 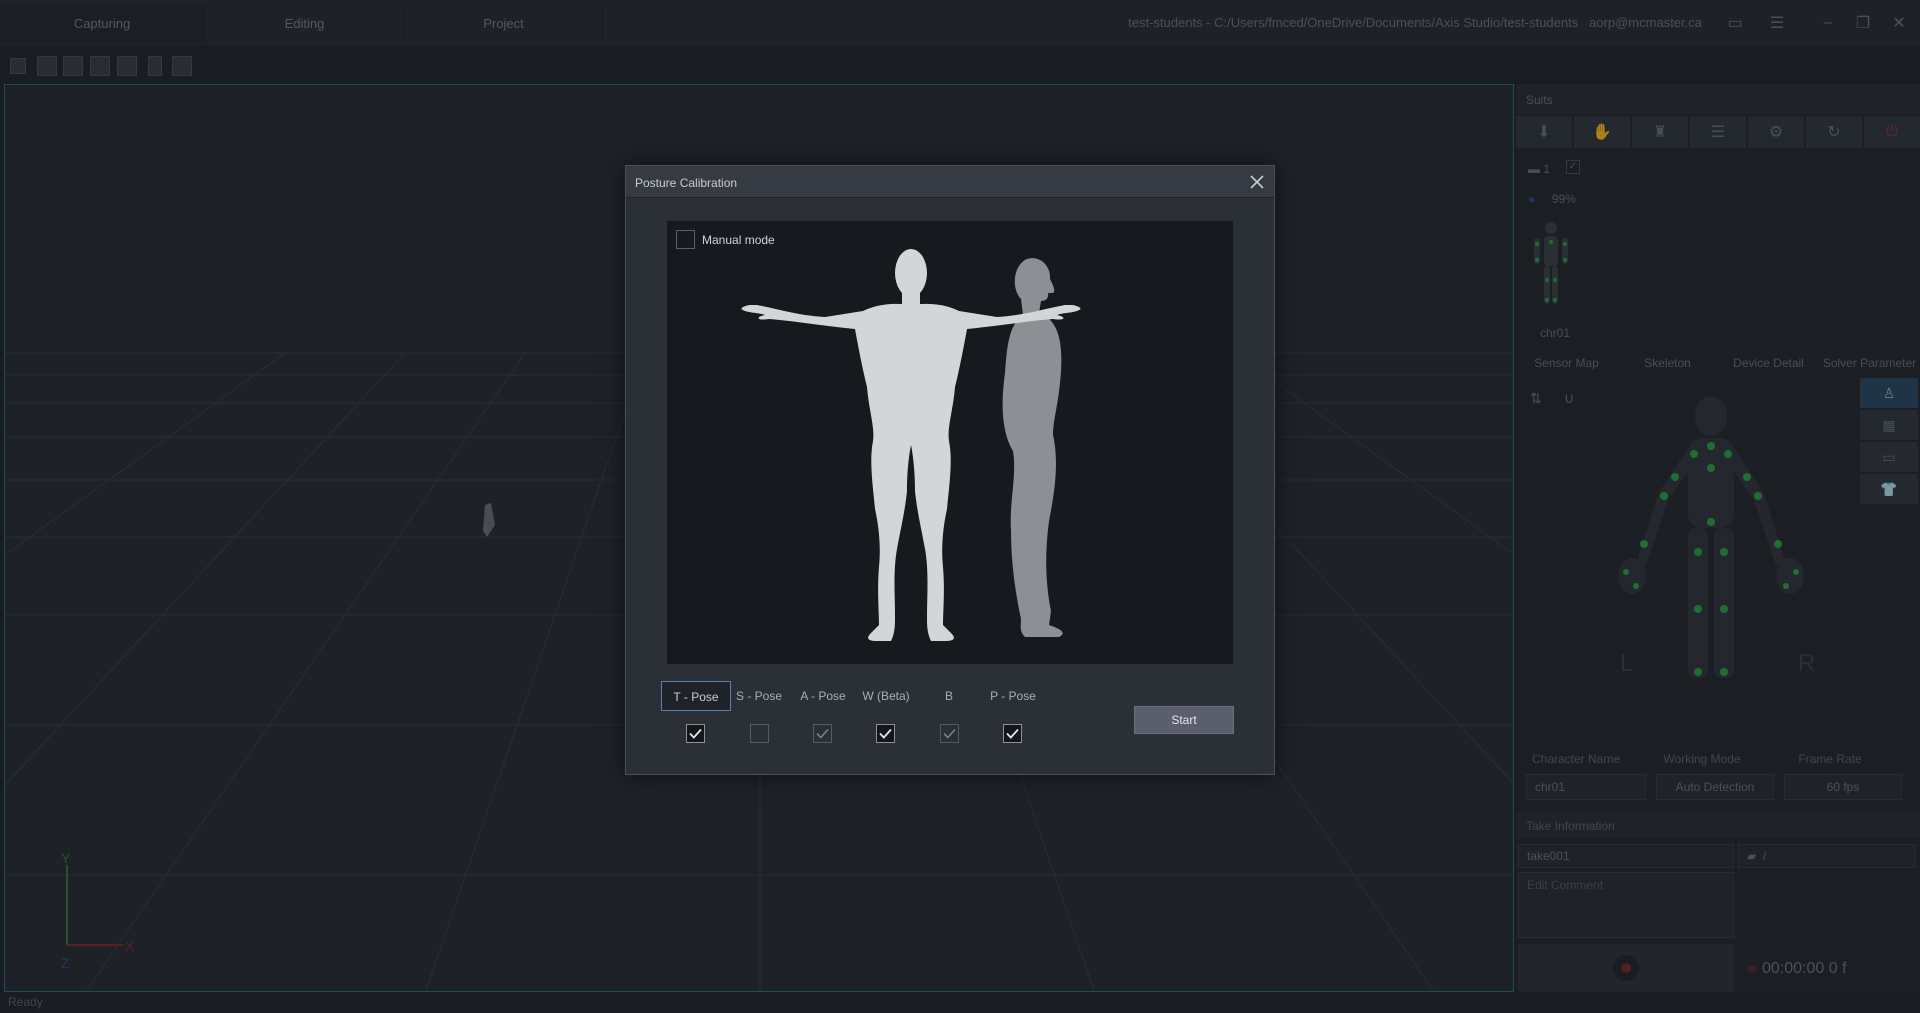 I want to click on w-beta-checkbox, so click(x=885, y=733).